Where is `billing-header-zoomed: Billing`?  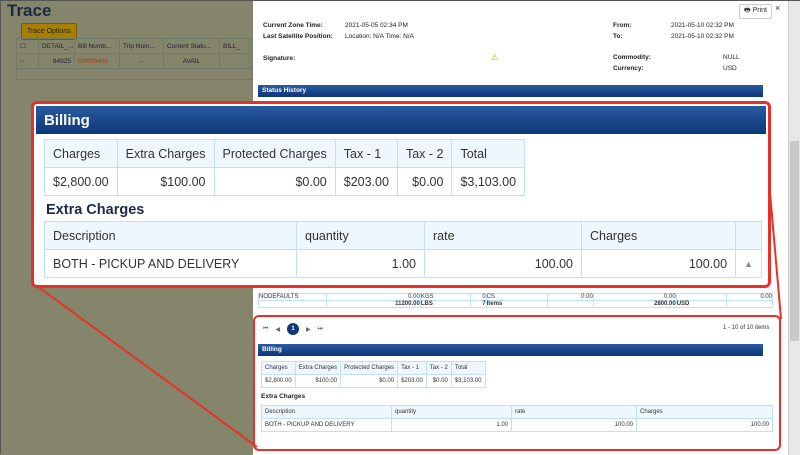
billing-header-zoomed: Billing is located at coordinates (401, 120).